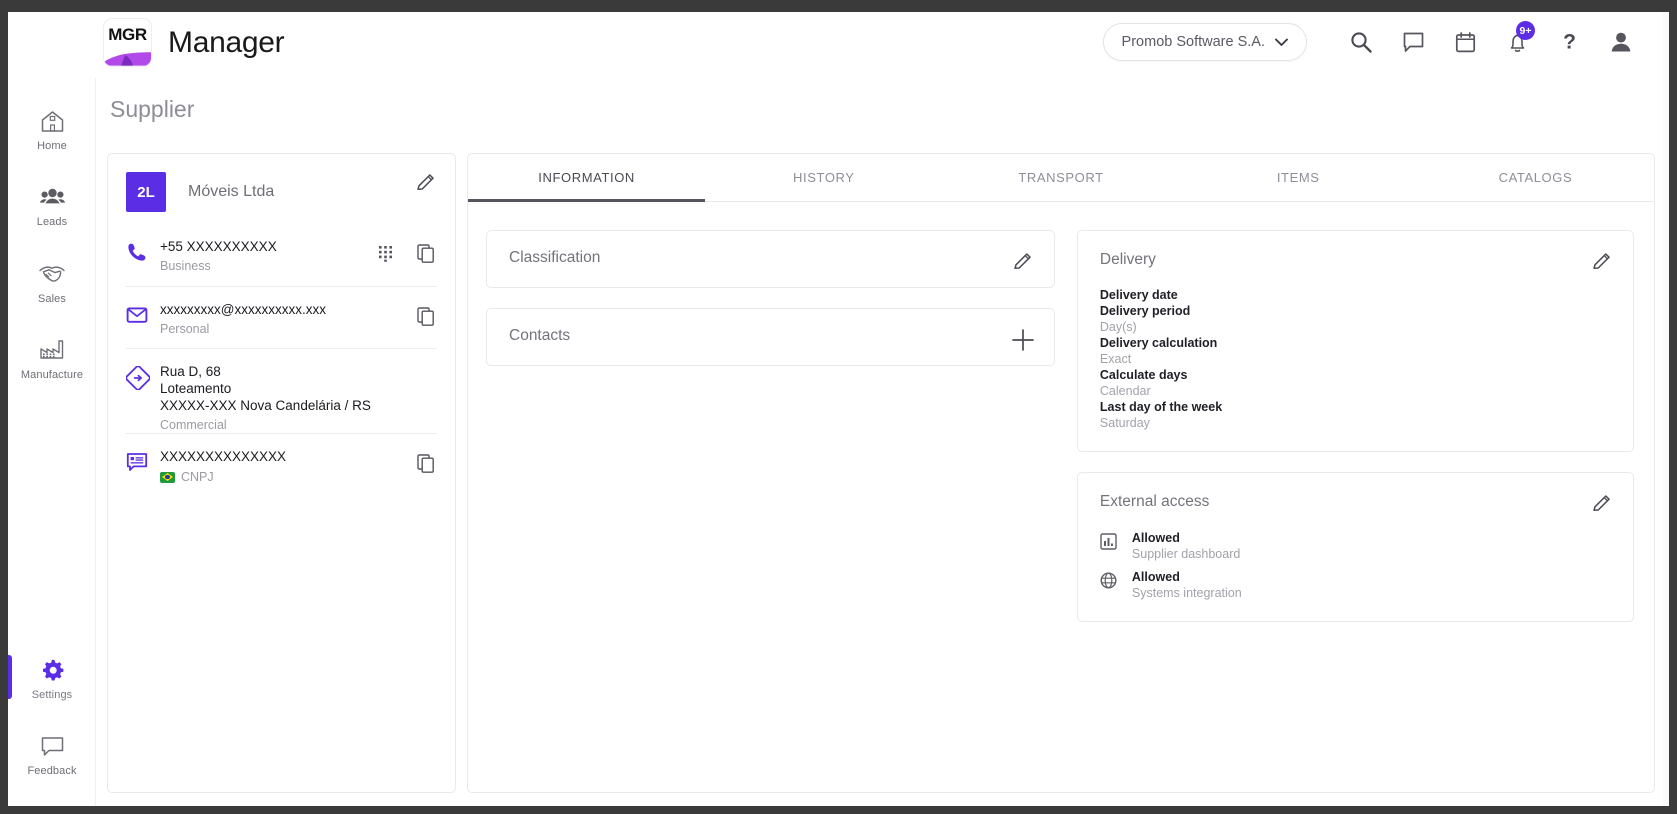 The image size is (1677, 814). I want to click on edit-external-access-button, so click(1602, 504).